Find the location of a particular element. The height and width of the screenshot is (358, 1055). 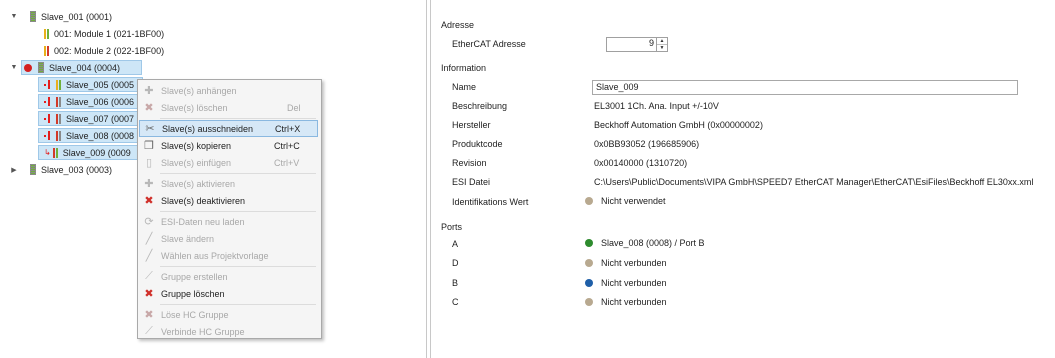

port-a-row: Slave_008 (0008) / Port B is located at coordinates (645, 243).